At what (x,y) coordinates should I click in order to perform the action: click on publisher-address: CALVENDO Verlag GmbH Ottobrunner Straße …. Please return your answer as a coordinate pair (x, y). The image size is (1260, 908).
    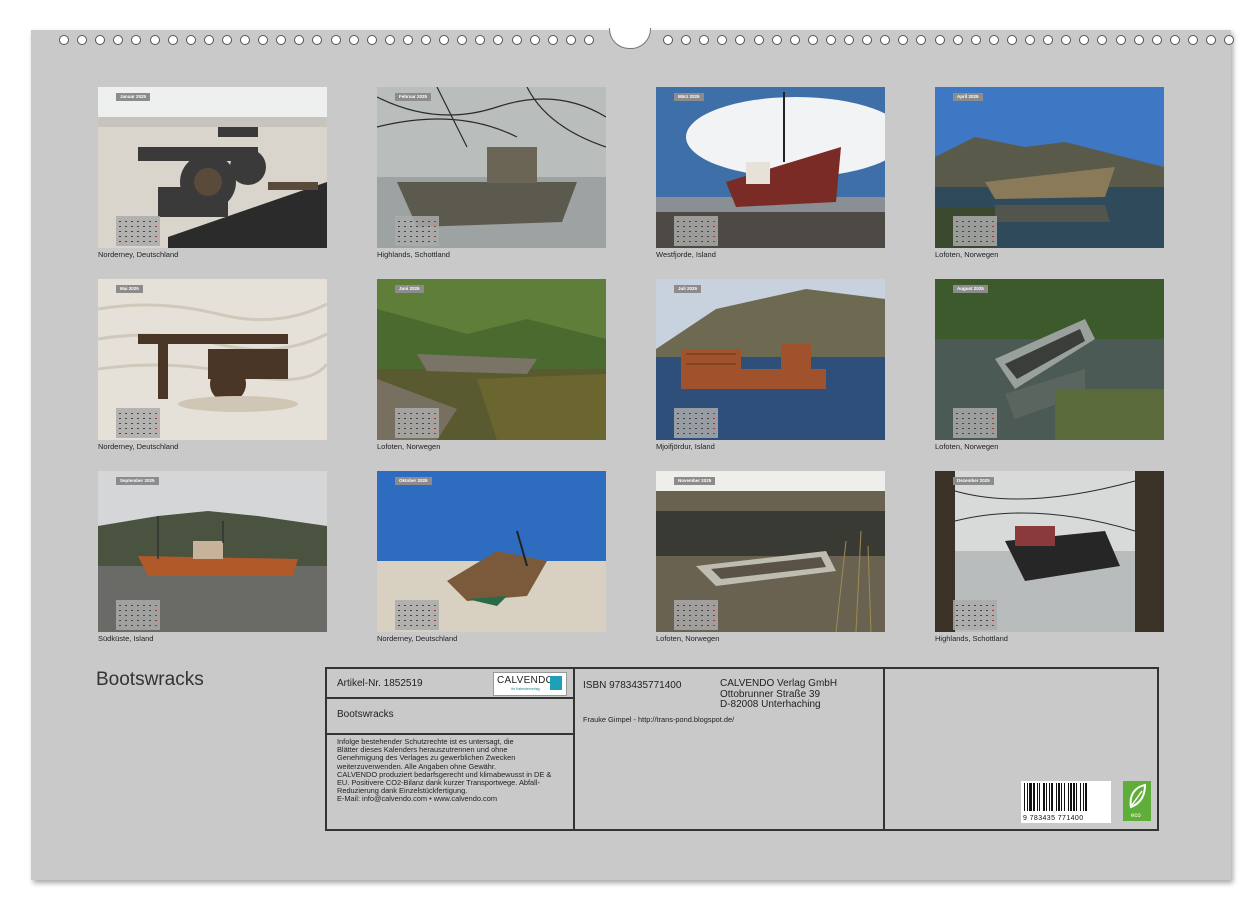
    Looking at the image, I should click on (779, 694).